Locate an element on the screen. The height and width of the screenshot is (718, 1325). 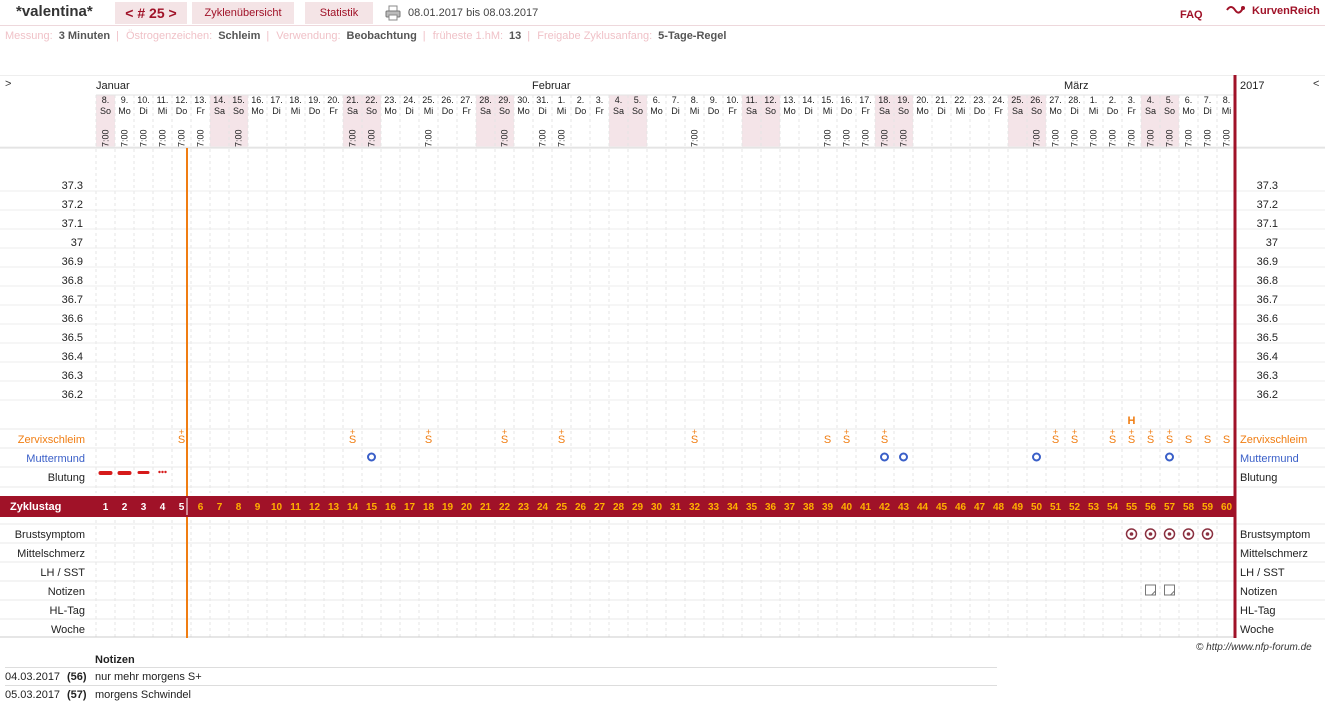
day-number: 9. is located at coordinates (125, 100).